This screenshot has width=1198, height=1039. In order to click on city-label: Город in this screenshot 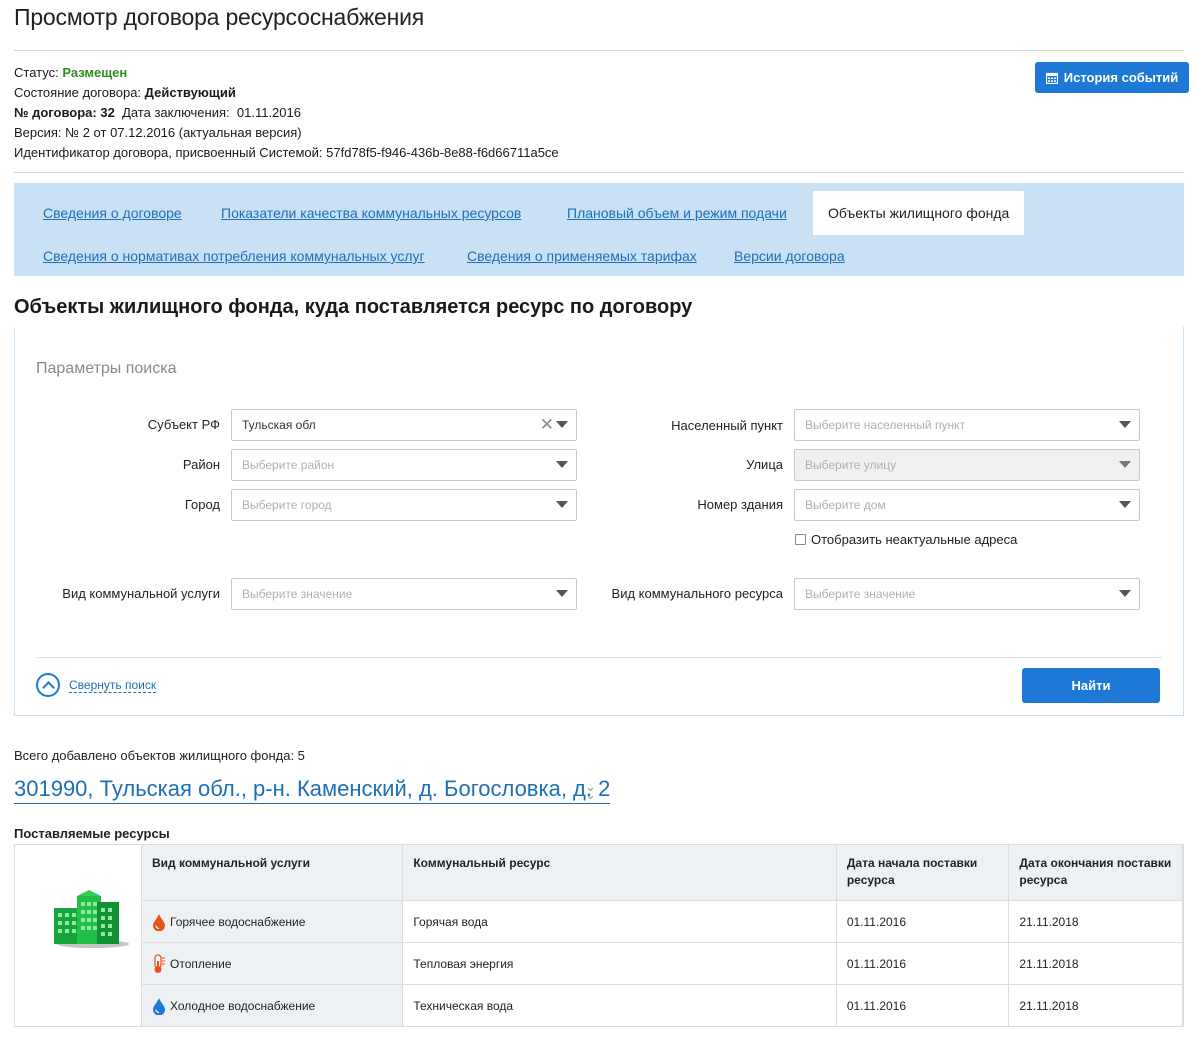, I will do `click(202, 504)`.